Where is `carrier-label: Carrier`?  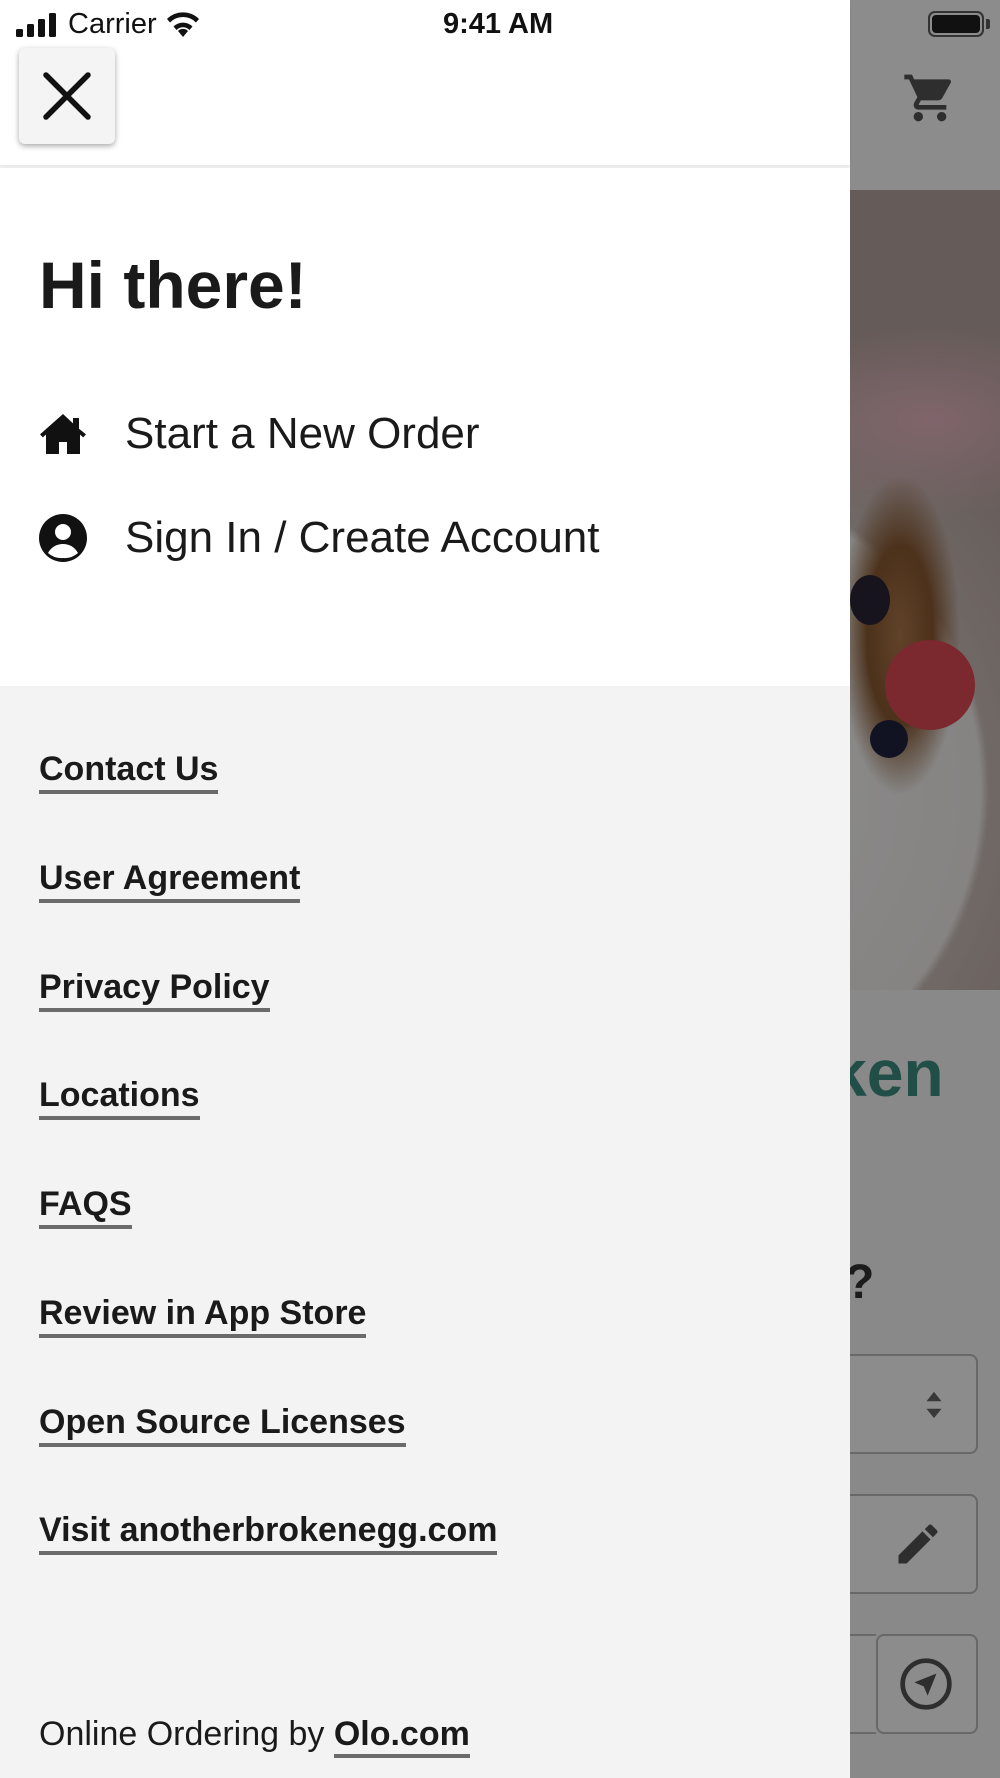
carrier-label: Carrier is located at coordinates (112, 24).